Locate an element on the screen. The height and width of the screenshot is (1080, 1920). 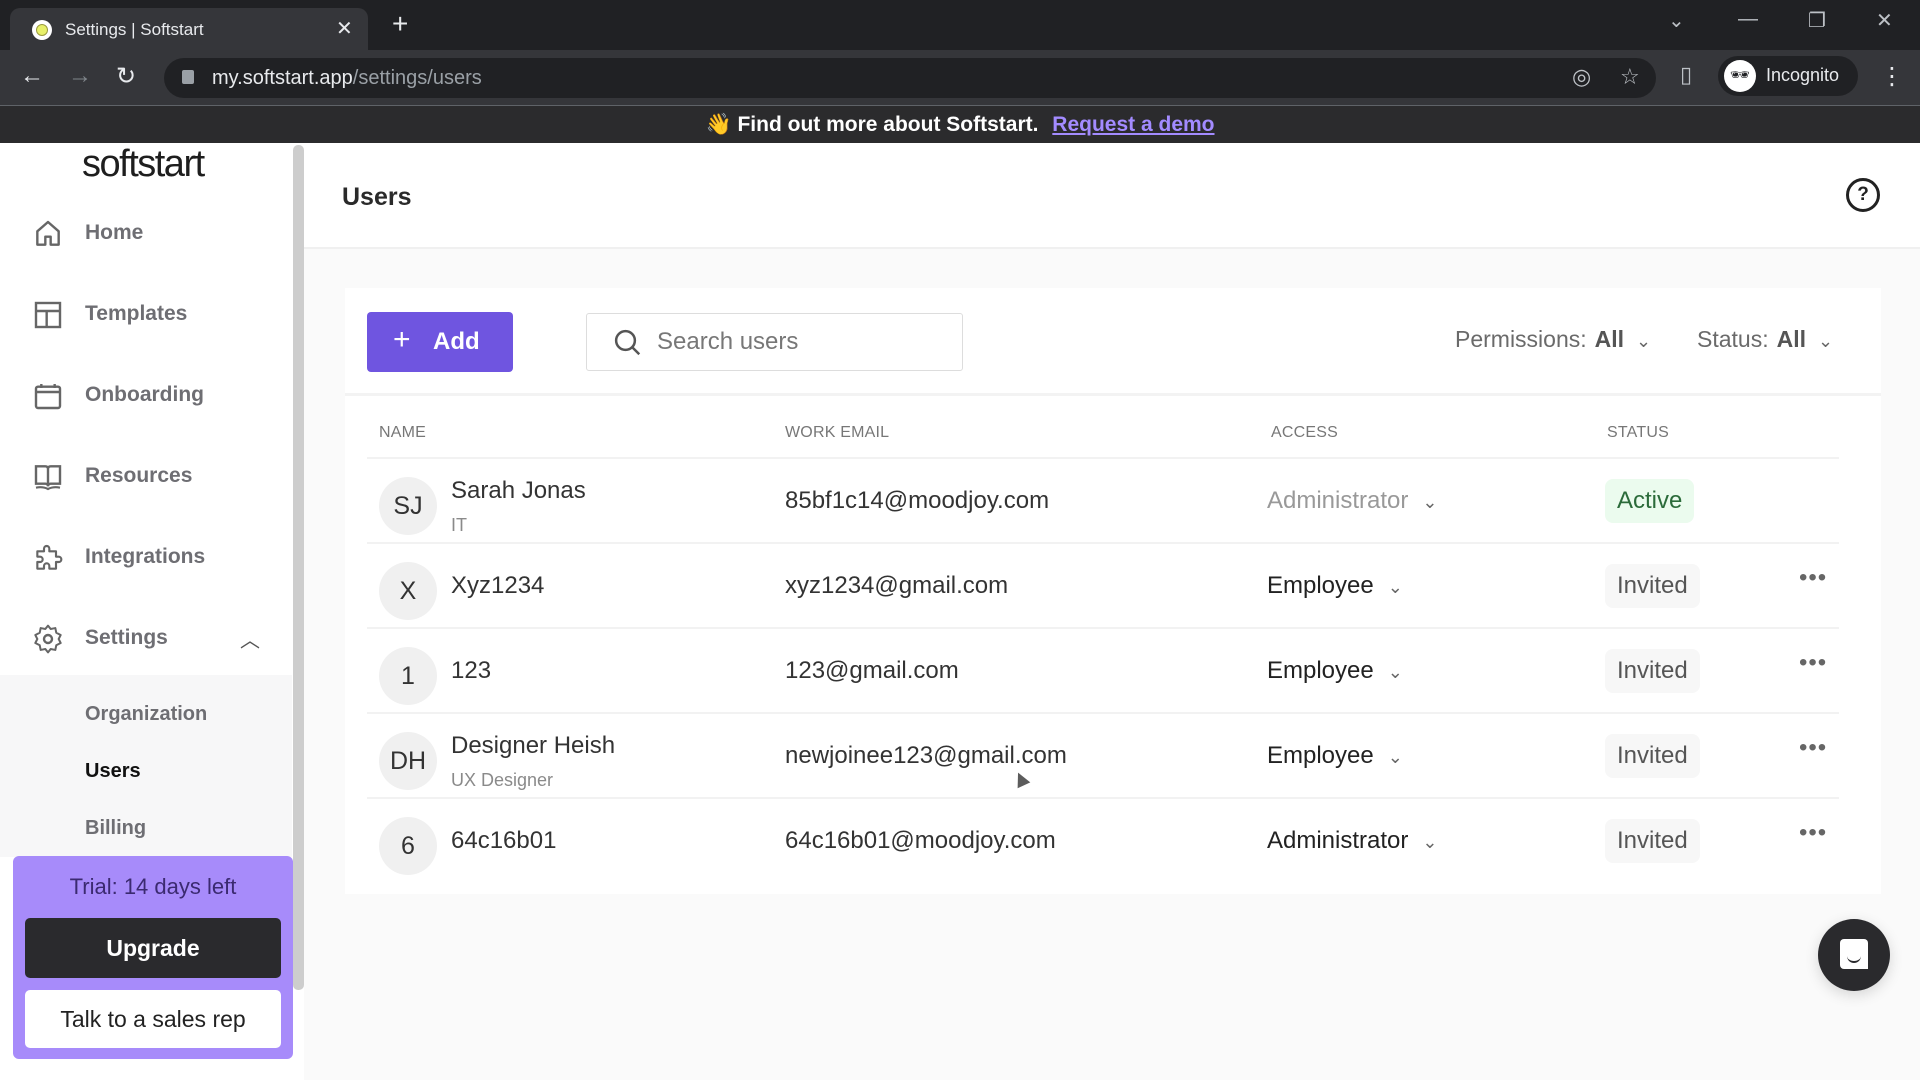
user-name: Sarah Jonas is located at coordinates (518, 490).